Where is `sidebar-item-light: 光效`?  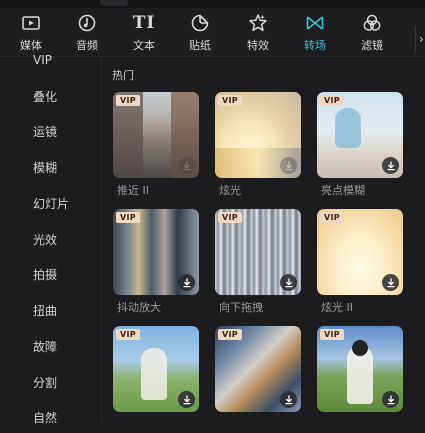
sidebar-item-light: 光效 is located at coordinates (50, 240).